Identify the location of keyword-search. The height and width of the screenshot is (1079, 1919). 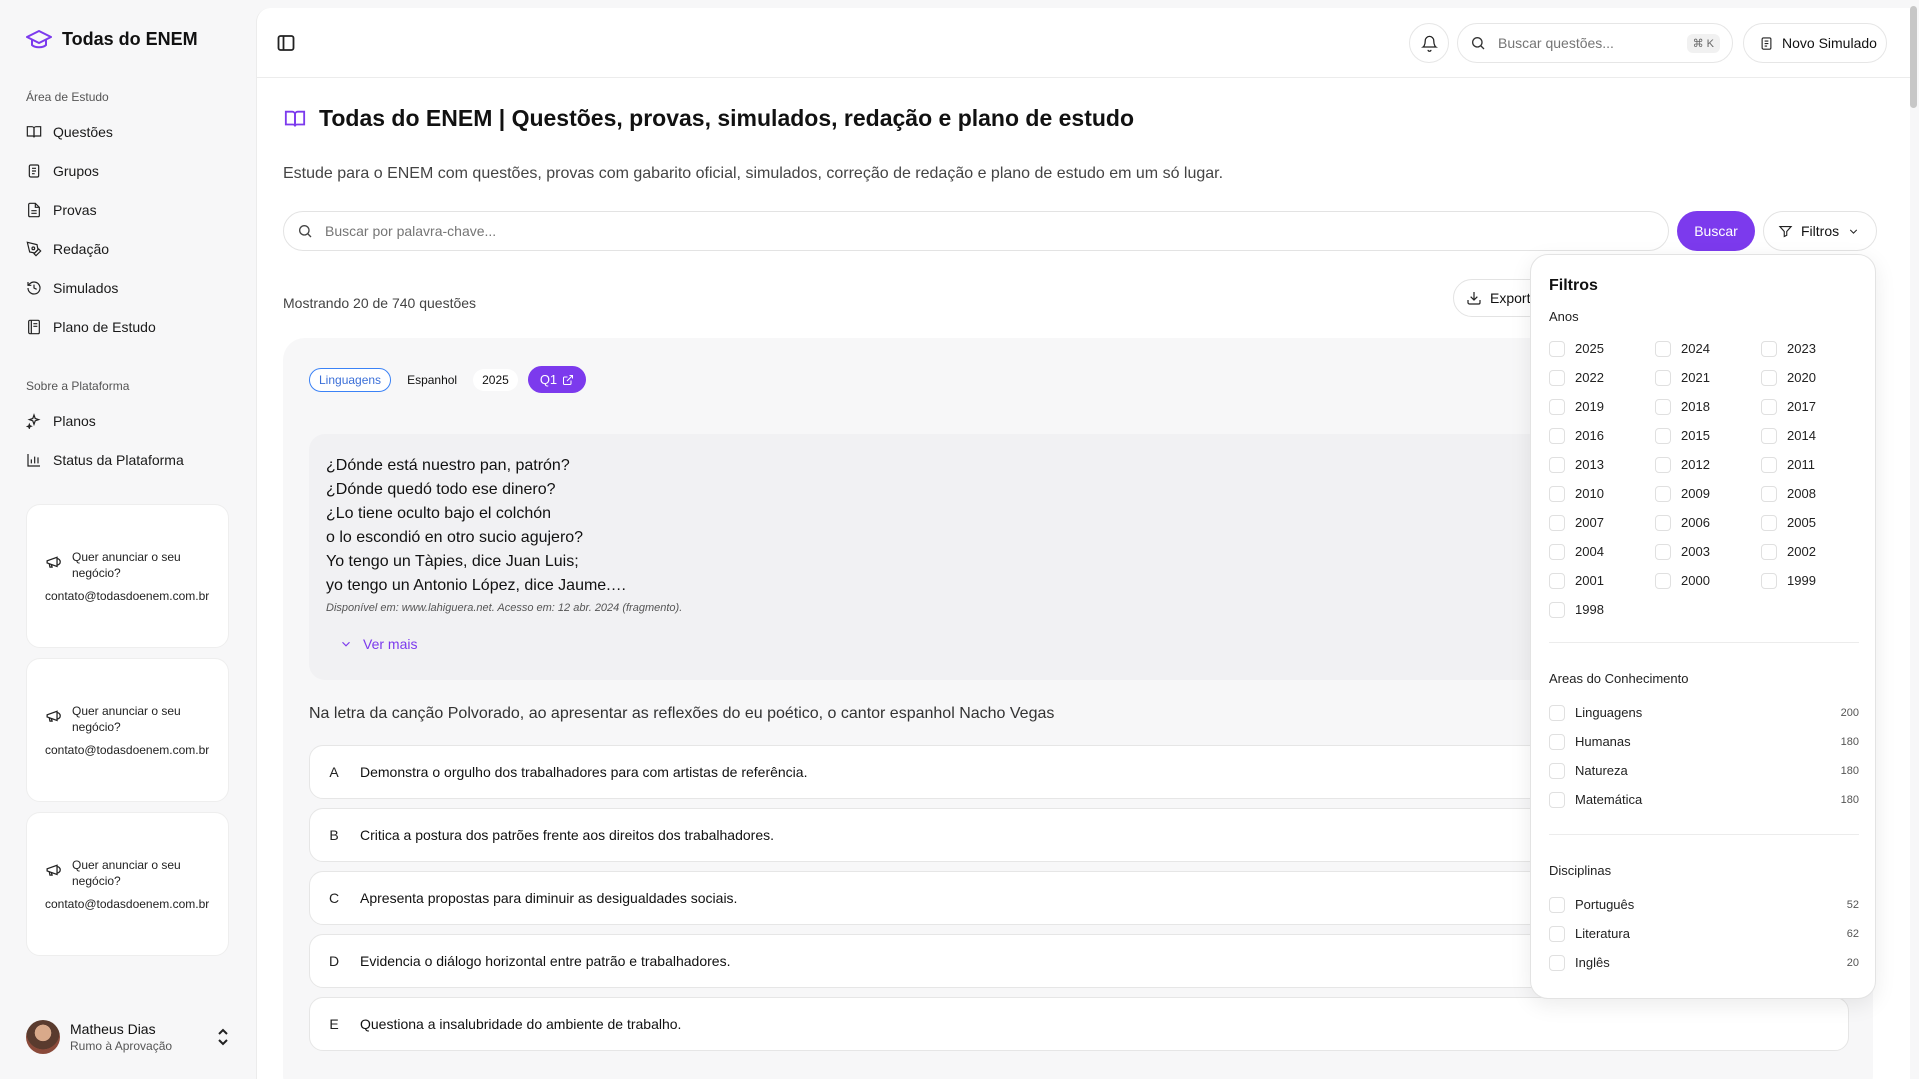
(976, 231).